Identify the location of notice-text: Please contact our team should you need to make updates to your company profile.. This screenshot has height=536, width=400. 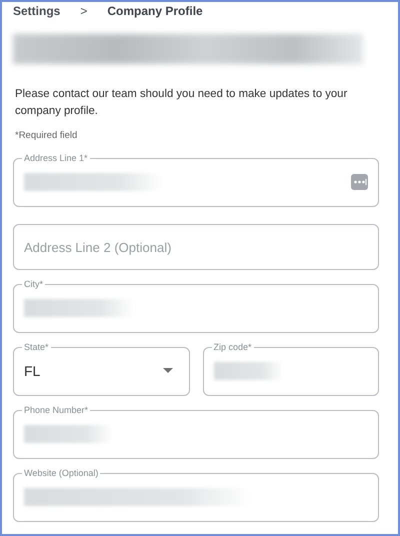
(181, 103).